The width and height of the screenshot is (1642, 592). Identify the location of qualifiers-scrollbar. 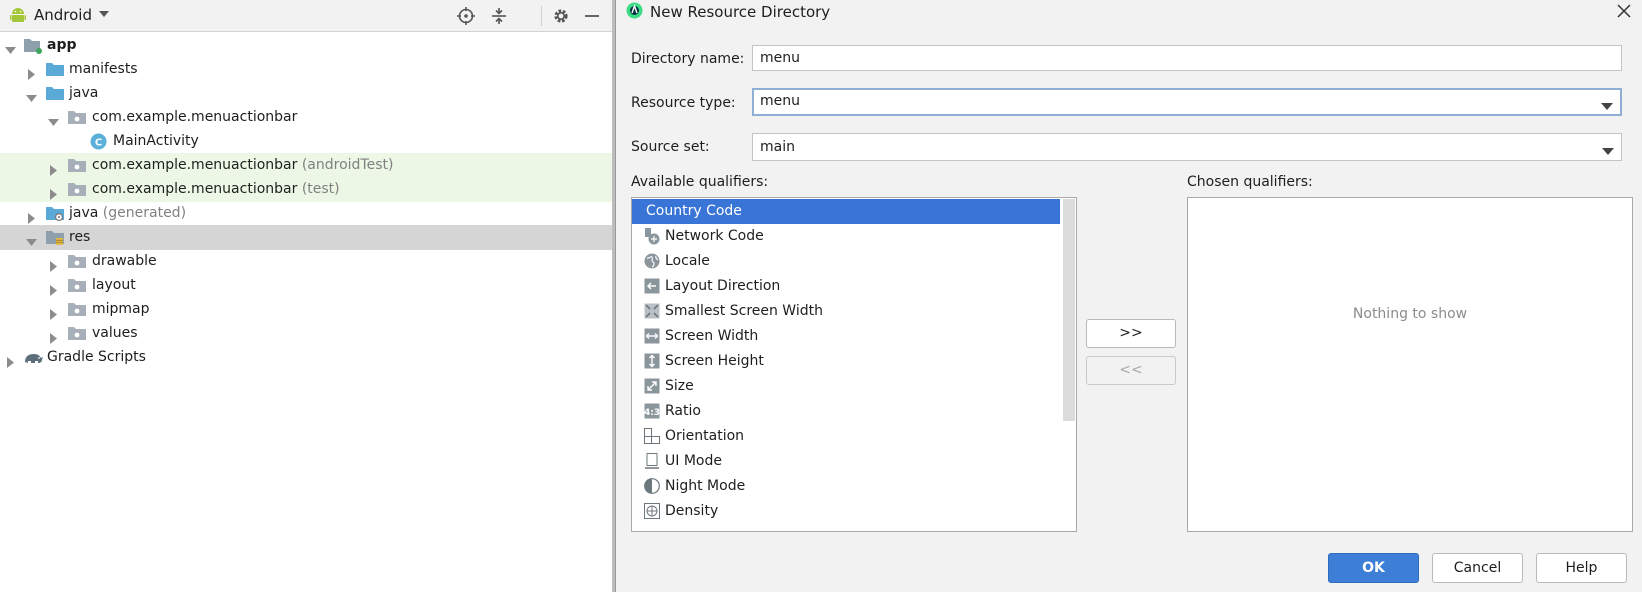
(1069, 310).